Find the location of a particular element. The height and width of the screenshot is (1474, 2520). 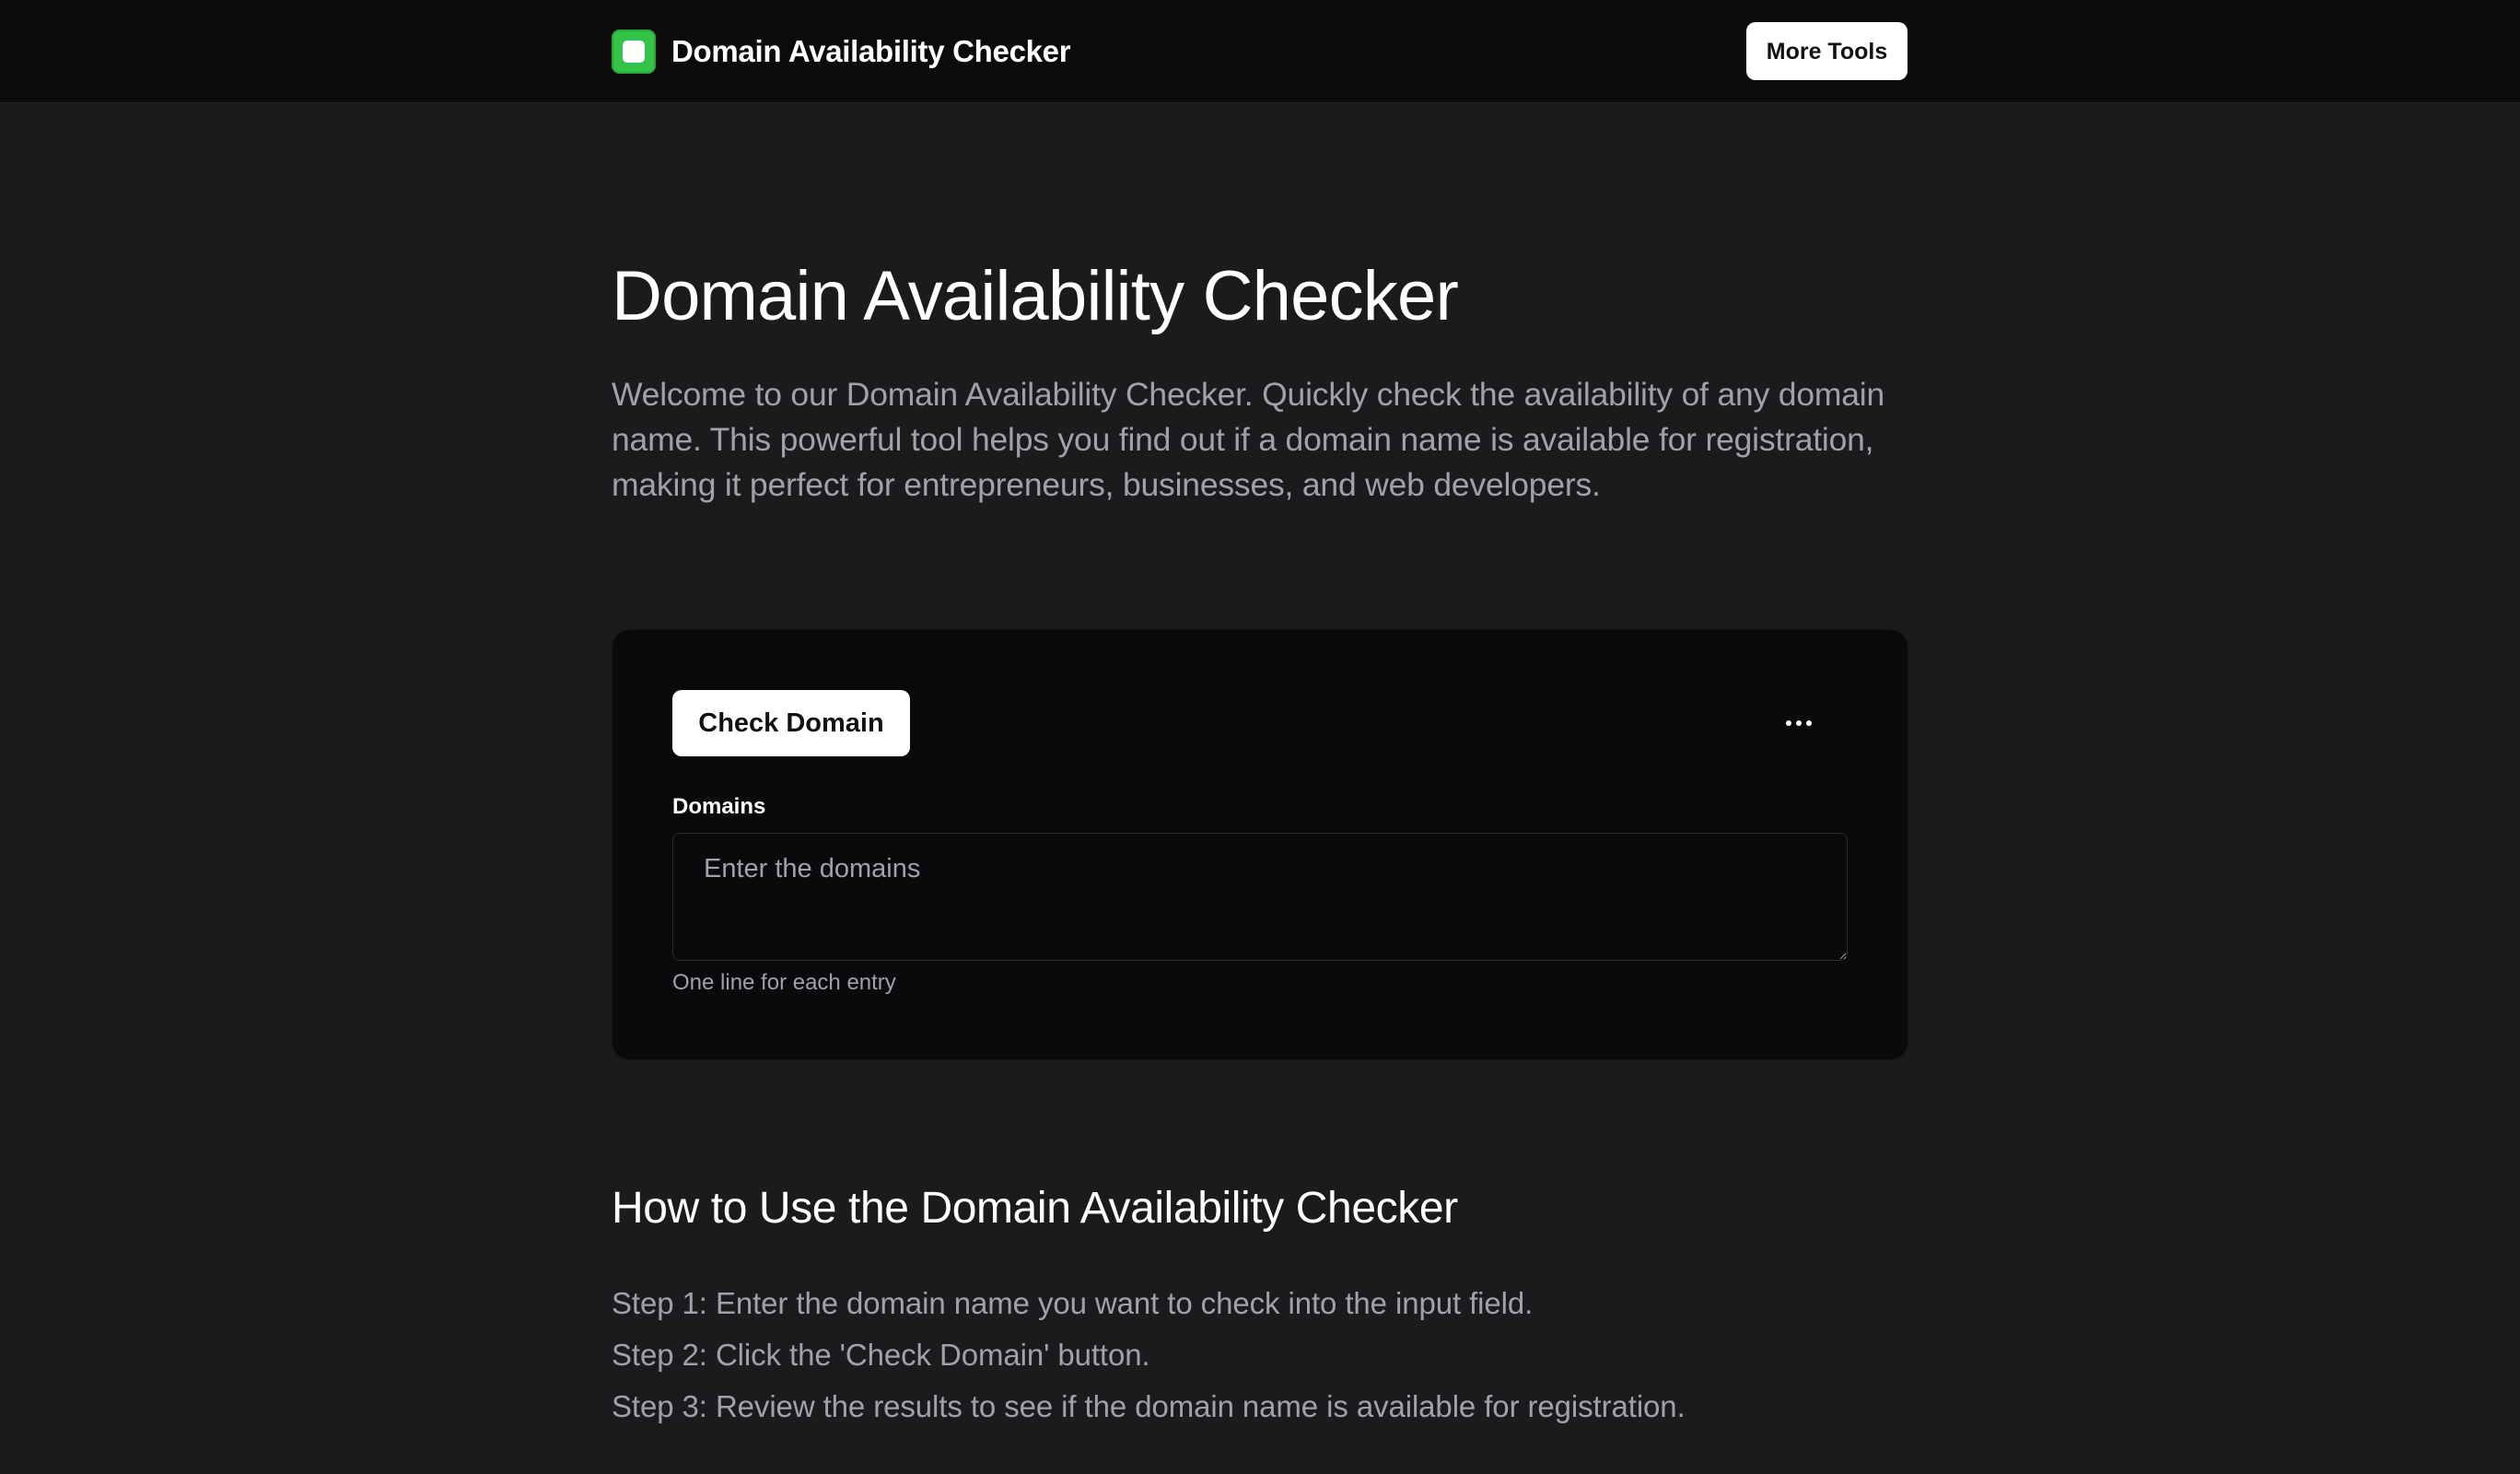

domains-field-label: Domains is located at coordinates (719, 806).